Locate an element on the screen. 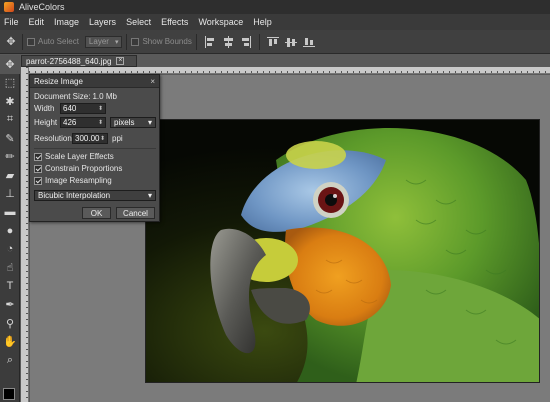 This screenshot has height=402, width=550. align-left-icon is located at coordinates (210, 41).